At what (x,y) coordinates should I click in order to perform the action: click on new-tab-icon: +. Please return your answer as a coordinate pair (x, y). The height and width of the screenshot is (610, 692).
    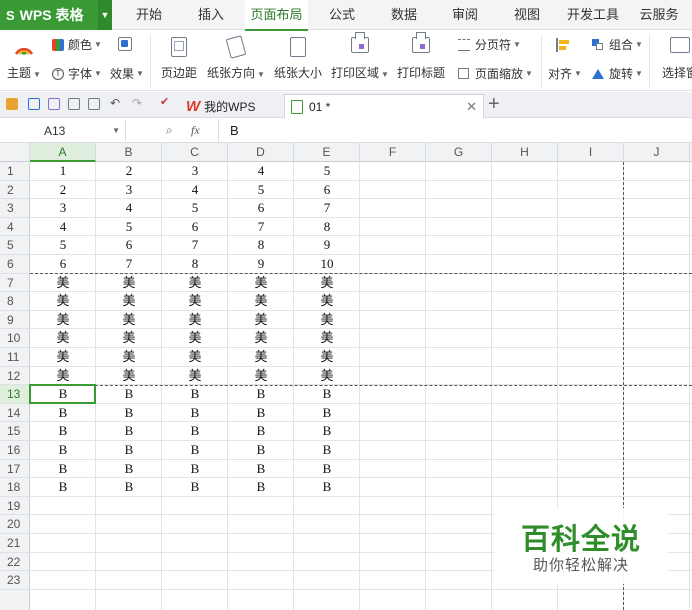
    Looking at the image, I should click on (494, 104).